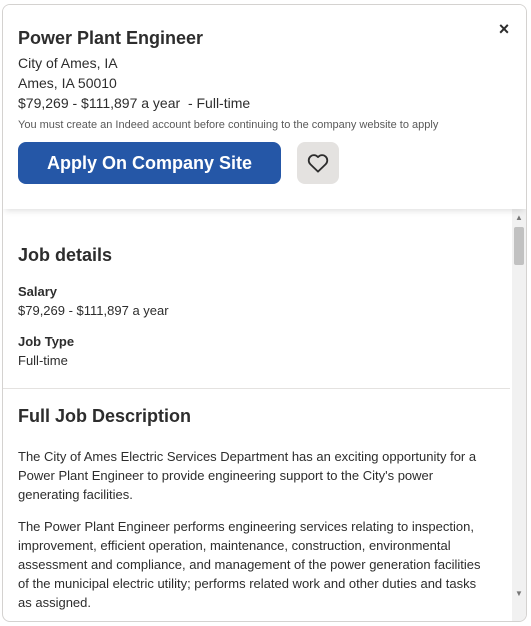 The image size is (531, 626). What do you see at coordinates (105, 416) in the screenshot?
I see `full-description-heading: Full Job Description` at bounding box center [105, 416].